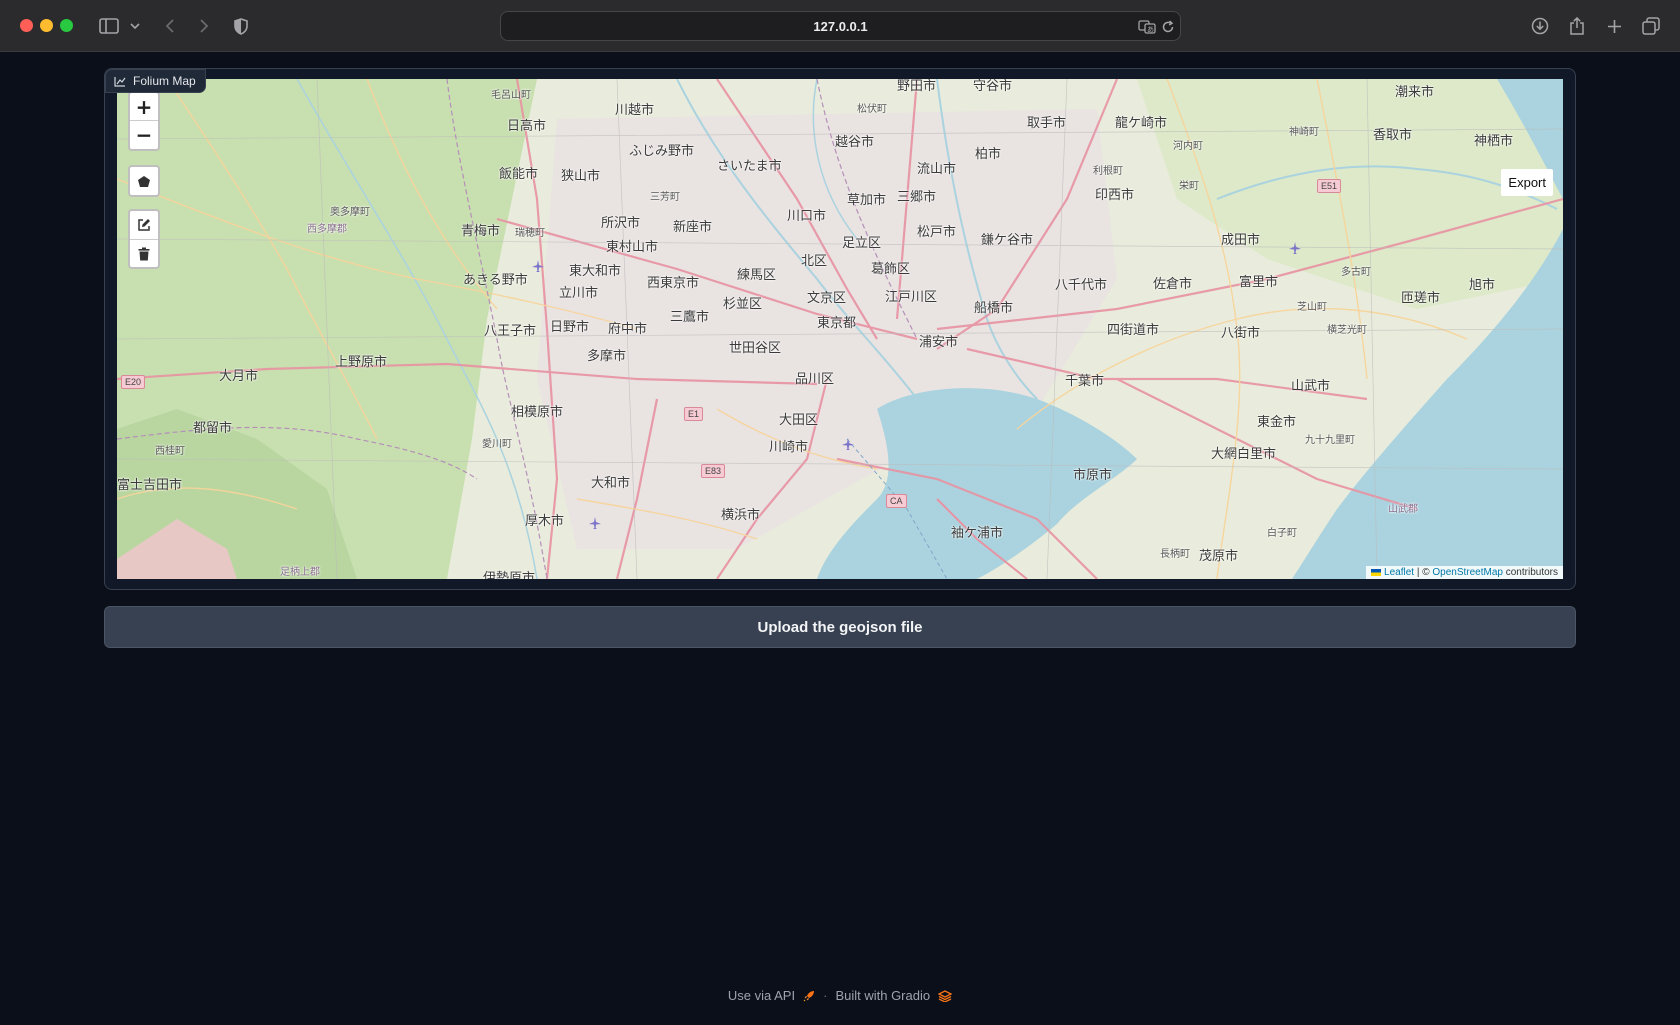  Describe the element at coordinates (994, 308) in the screenshot. I see `place-label: 船橋市` at that location.